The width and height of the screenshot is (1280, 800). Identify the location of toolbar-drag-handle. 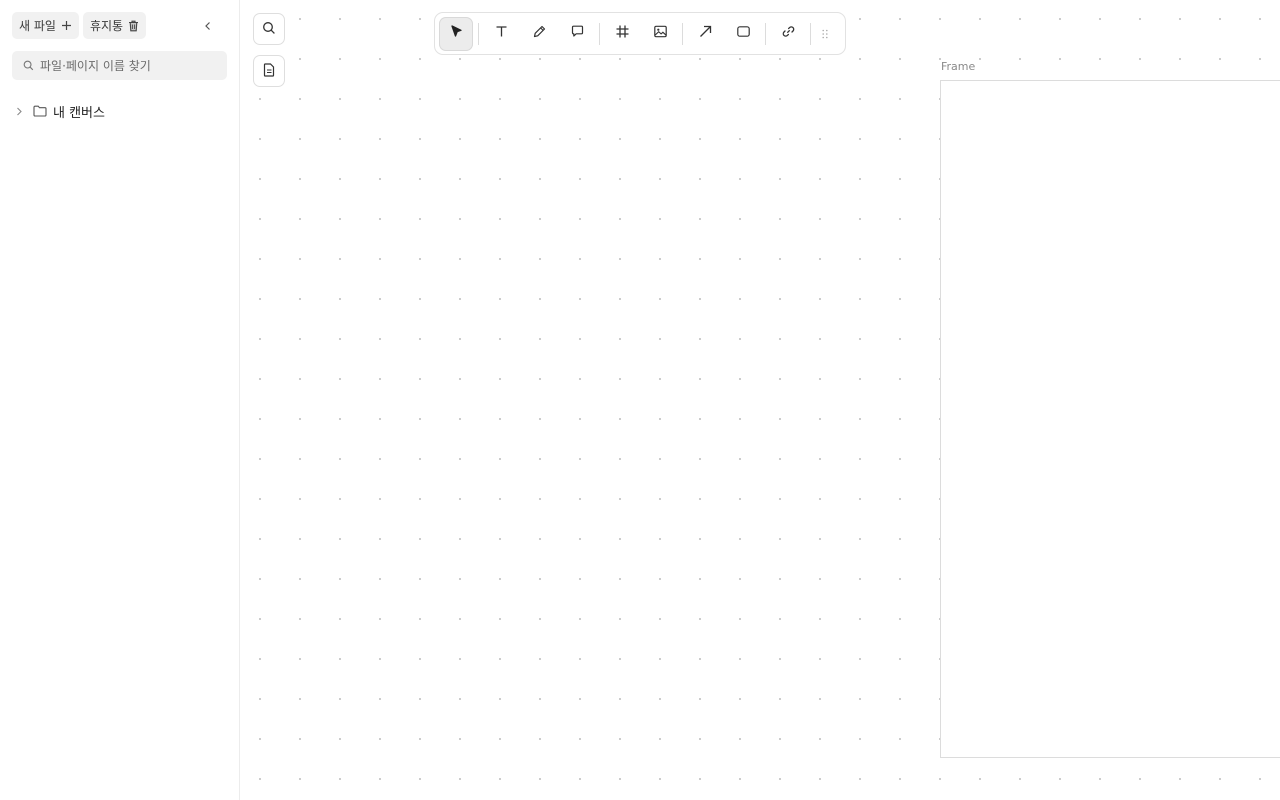
(825, 34).